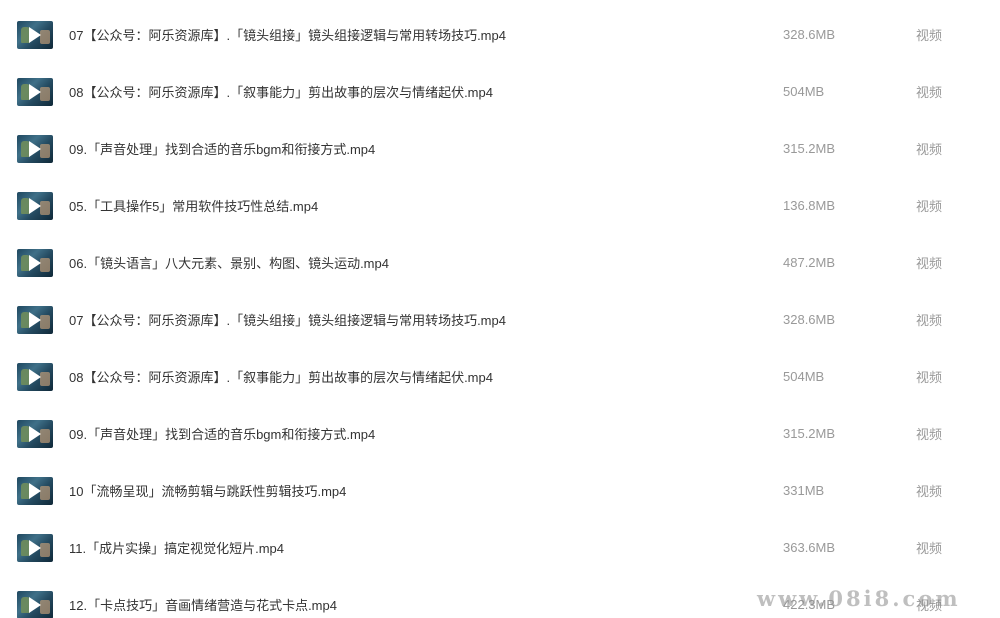 This screenshot has width=1000, height=618. What do you see at coordinates (500, 262) in the screenshot?
I see `file-row: 06.「镜头语言」八大元素、景别、构图、镜头运动.mp4 487.2MB 视频` at bounding box center [500, 262].